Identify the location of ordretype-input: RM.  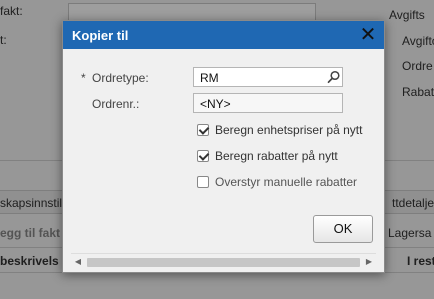
(268, 77).